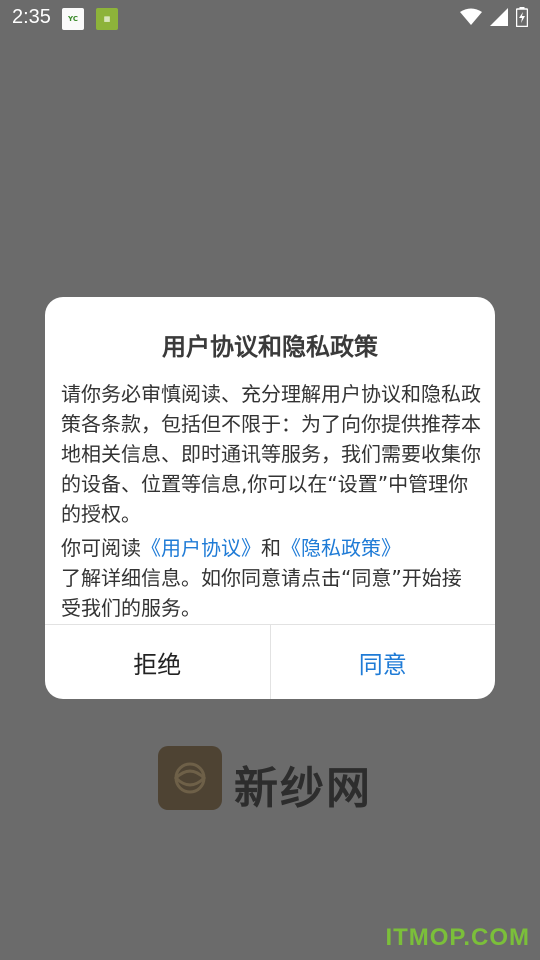  What do you see at coordinates (270, 18) in the screenshot?
I see `status-bar: 2:35 YC ▦` at bounding box center [270, 18].